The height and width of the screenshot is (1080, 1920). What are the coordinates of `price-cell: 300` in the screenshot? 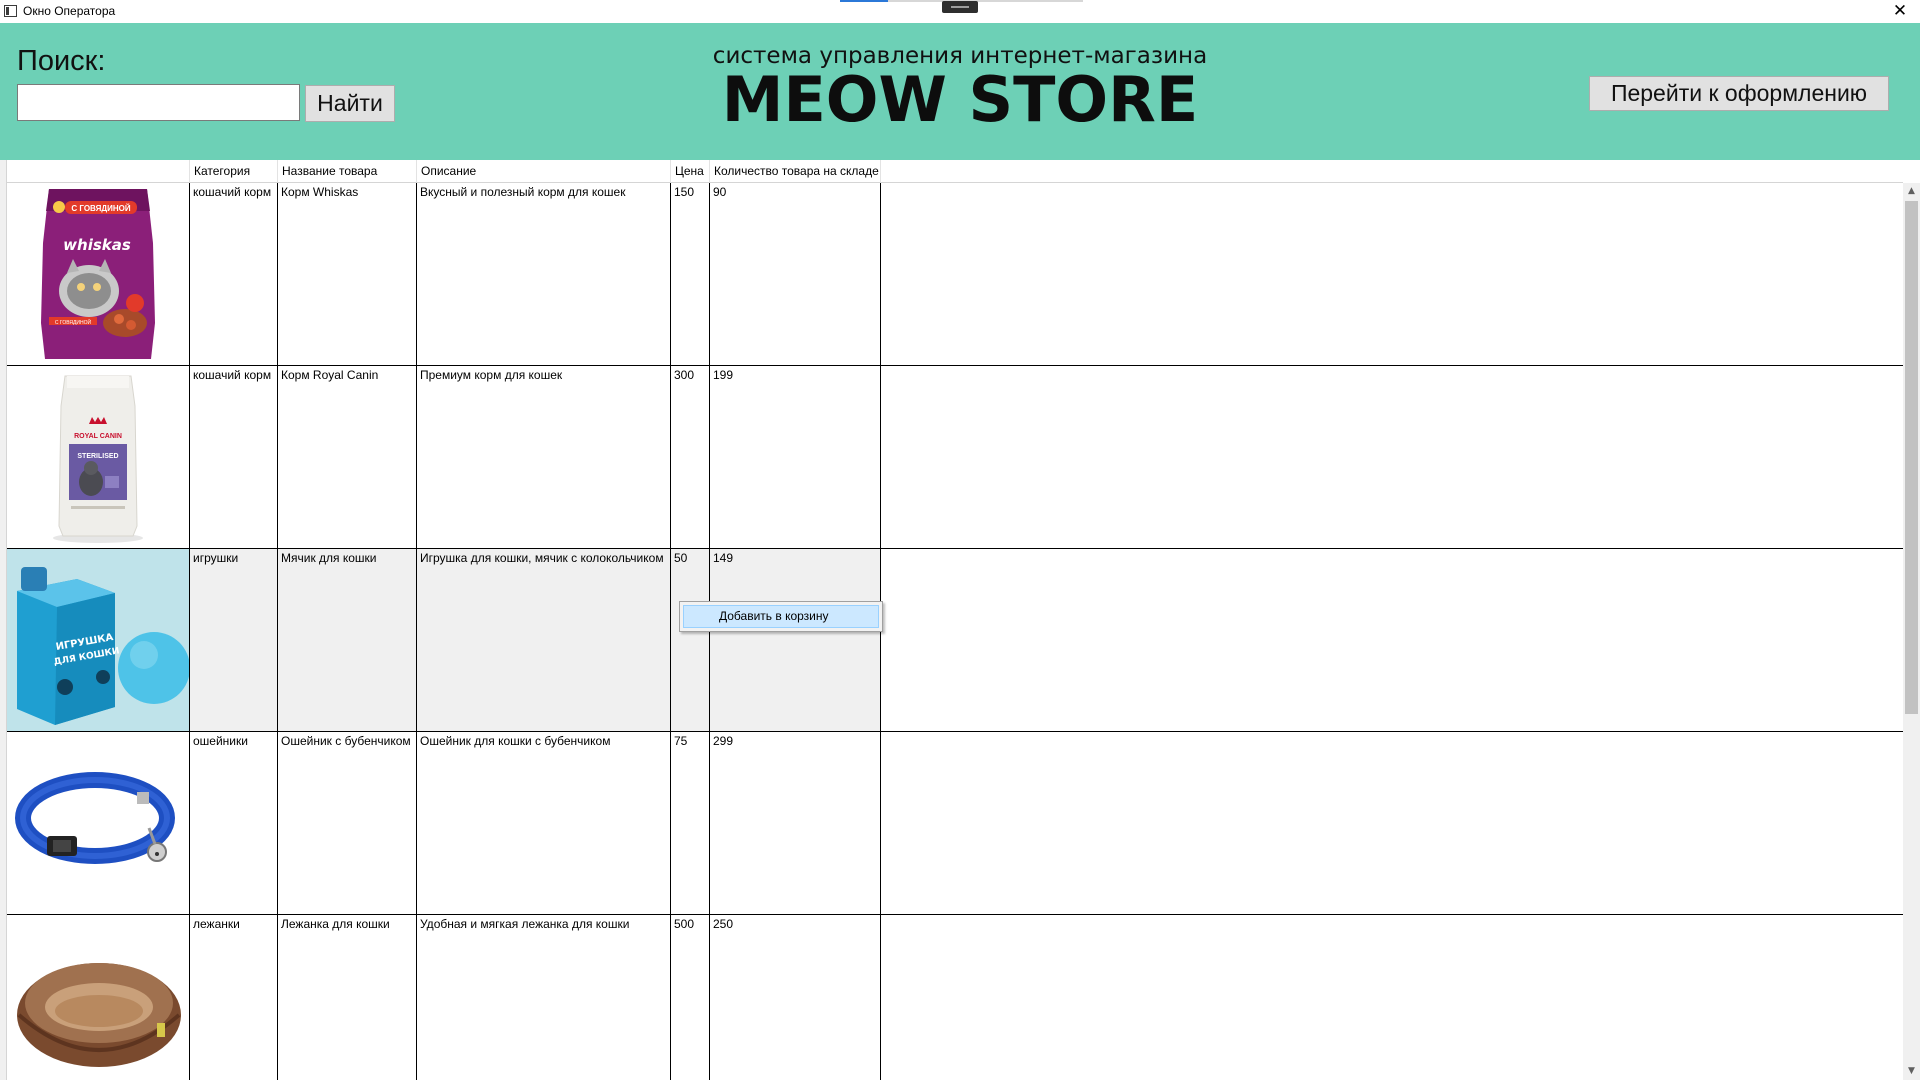 It's located at (690, 457).